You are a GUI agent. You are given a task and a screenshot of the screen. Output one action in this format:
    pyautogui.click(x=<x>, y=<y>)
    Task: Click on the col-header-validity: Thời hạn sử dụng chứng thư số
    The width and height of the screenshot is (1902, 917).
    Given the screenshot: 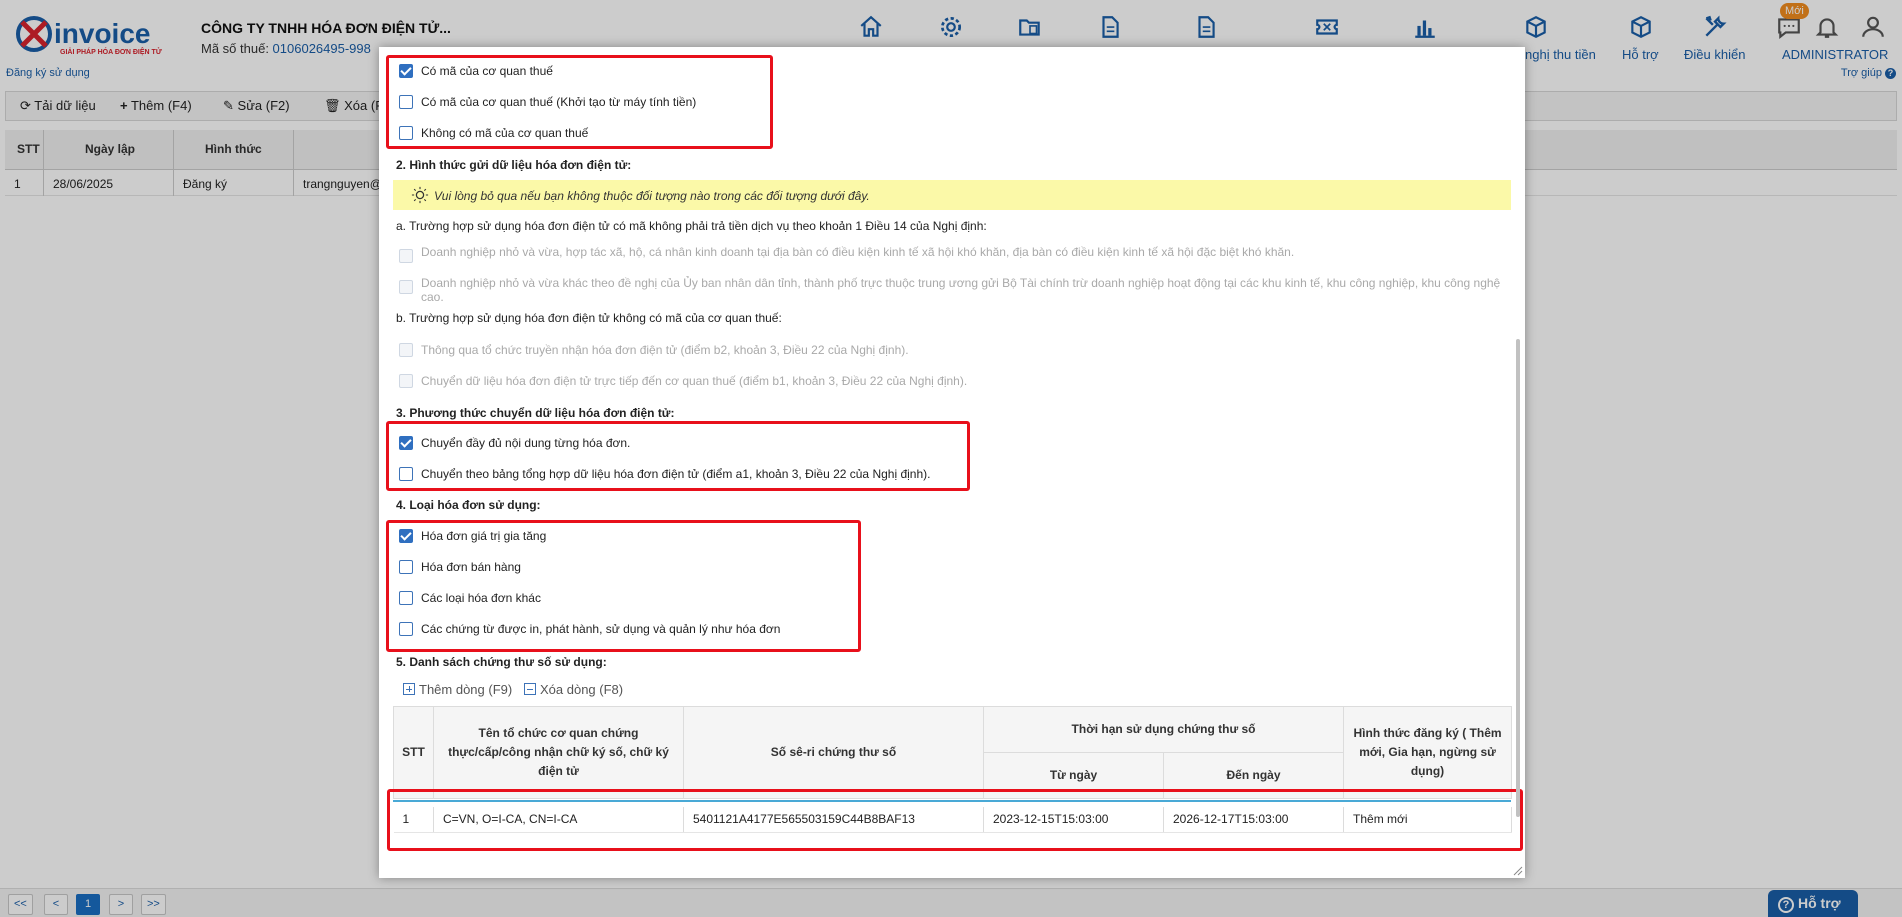 What is the action you would take?
    pyautogui.click(x=1163, y=729)
    